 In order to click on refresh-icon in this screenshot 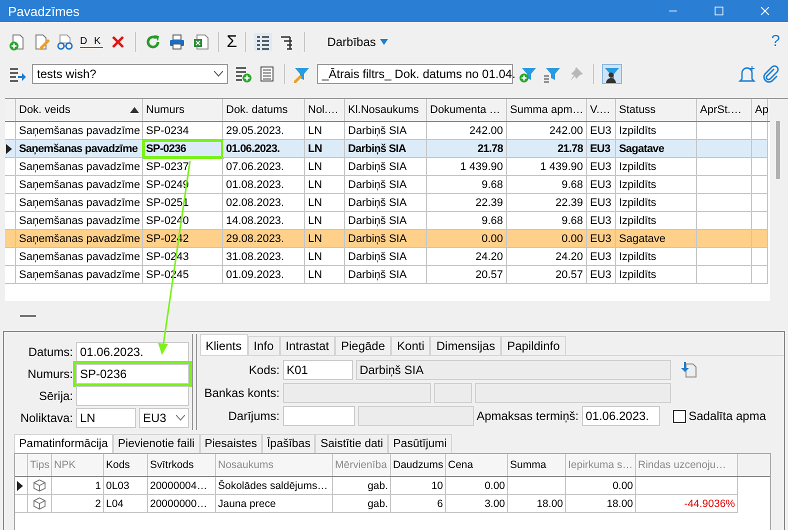, I will do `click(153, 42)`.